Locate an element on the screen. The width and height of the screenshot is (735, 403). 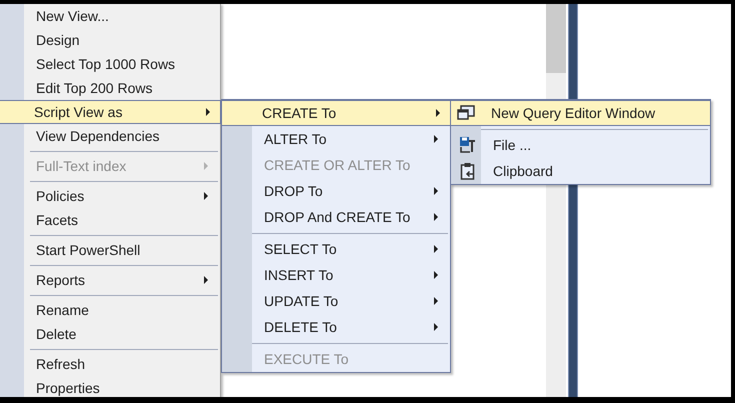
menu-item: Design is located at coordinates (110, 40).